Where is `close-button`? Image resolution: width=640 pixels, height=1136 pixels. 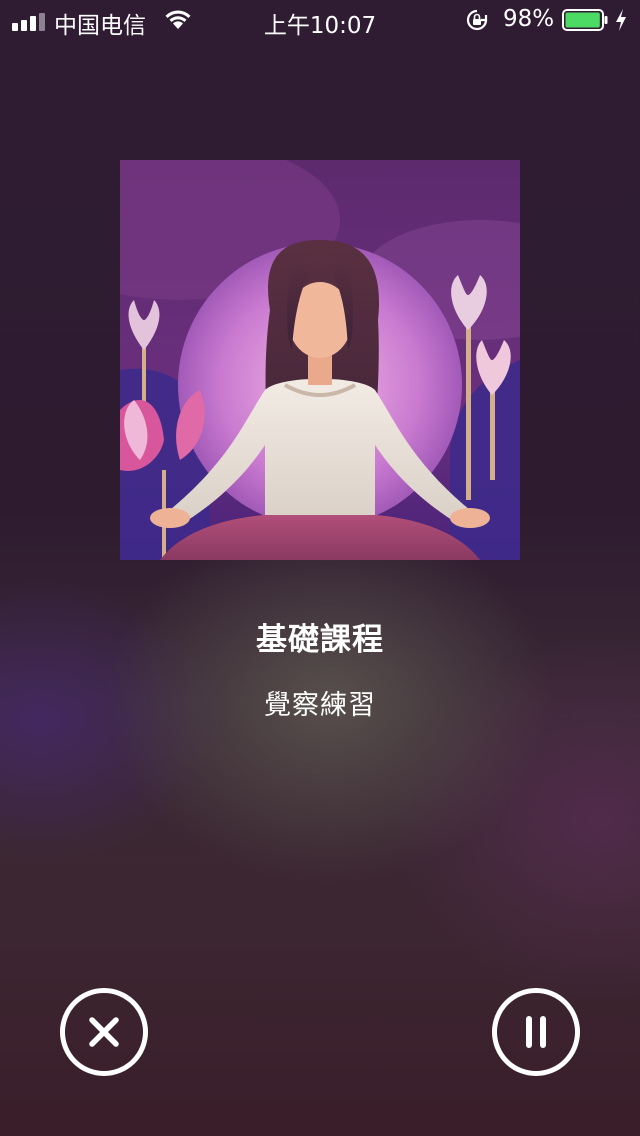 close-button is located at coordinates (104, 1032).